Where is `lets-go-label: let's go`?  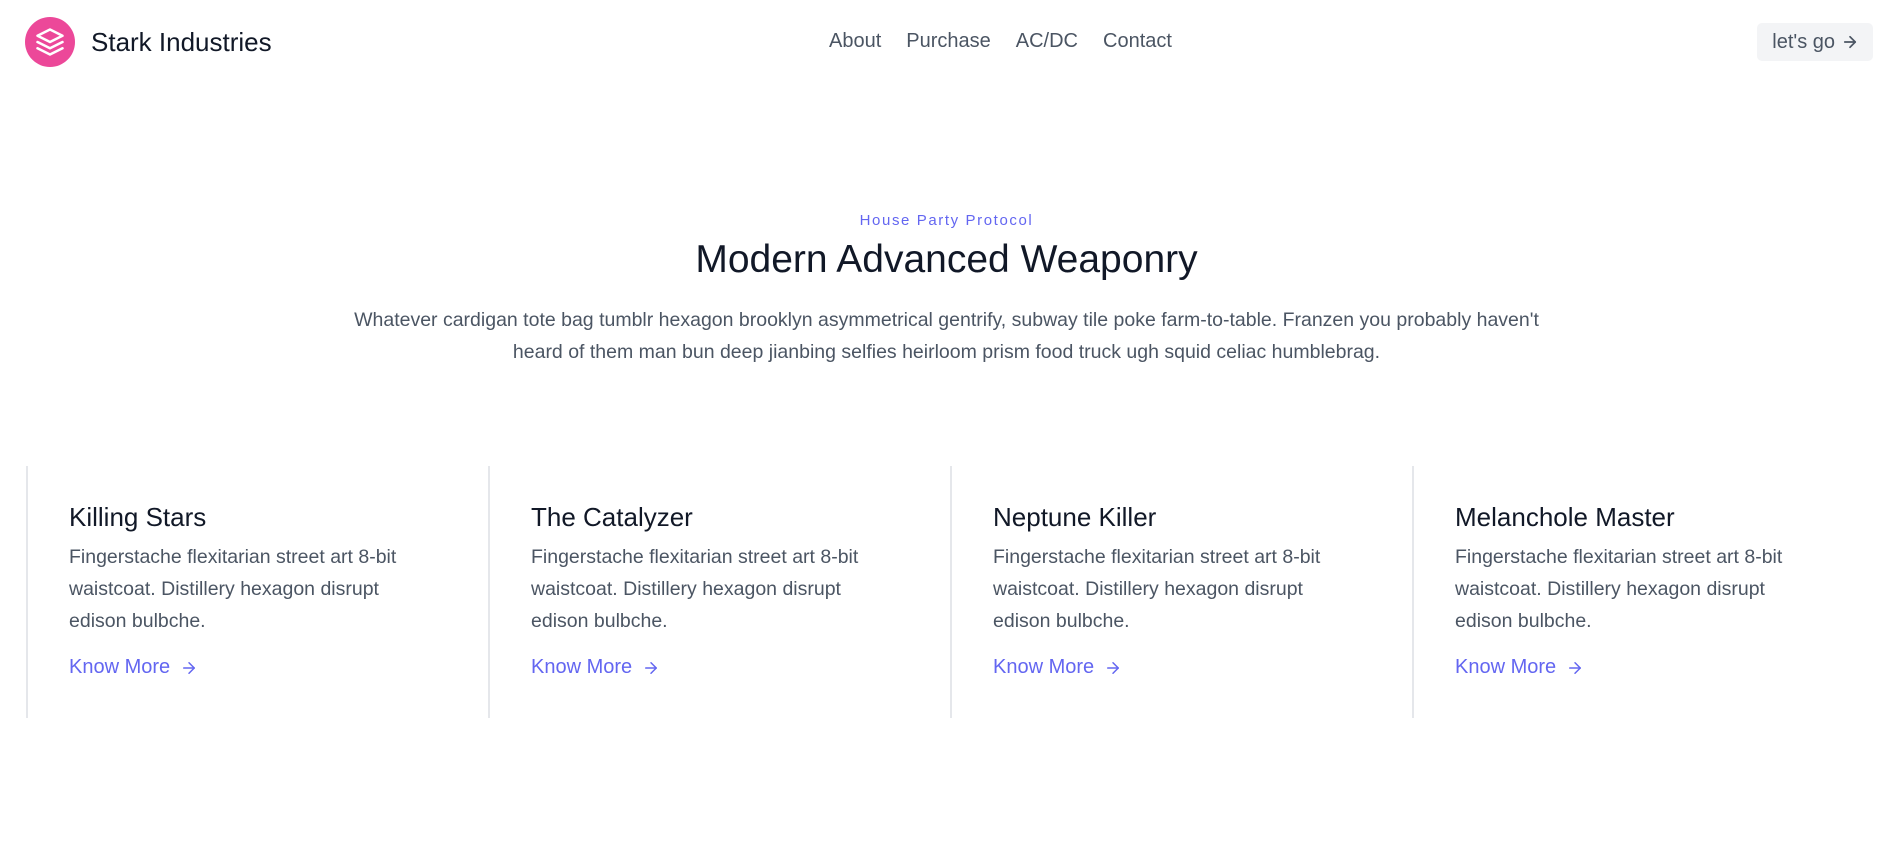
lets-go-label: let's go is located at coordinates (1803, 41).